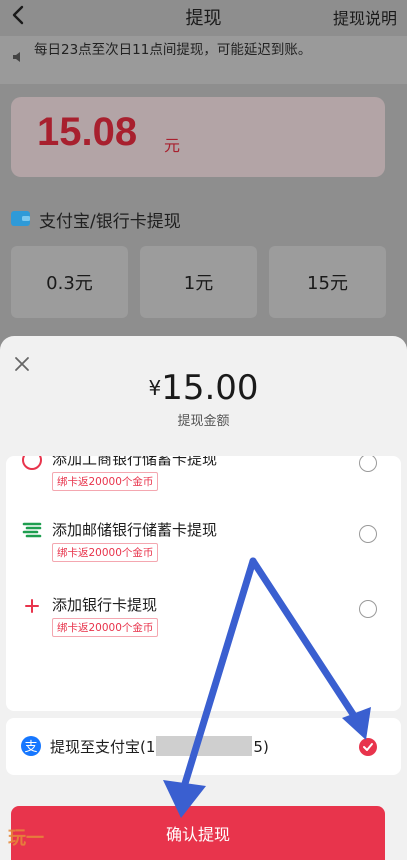  I want to click on plus-icon, so click(32, 606).